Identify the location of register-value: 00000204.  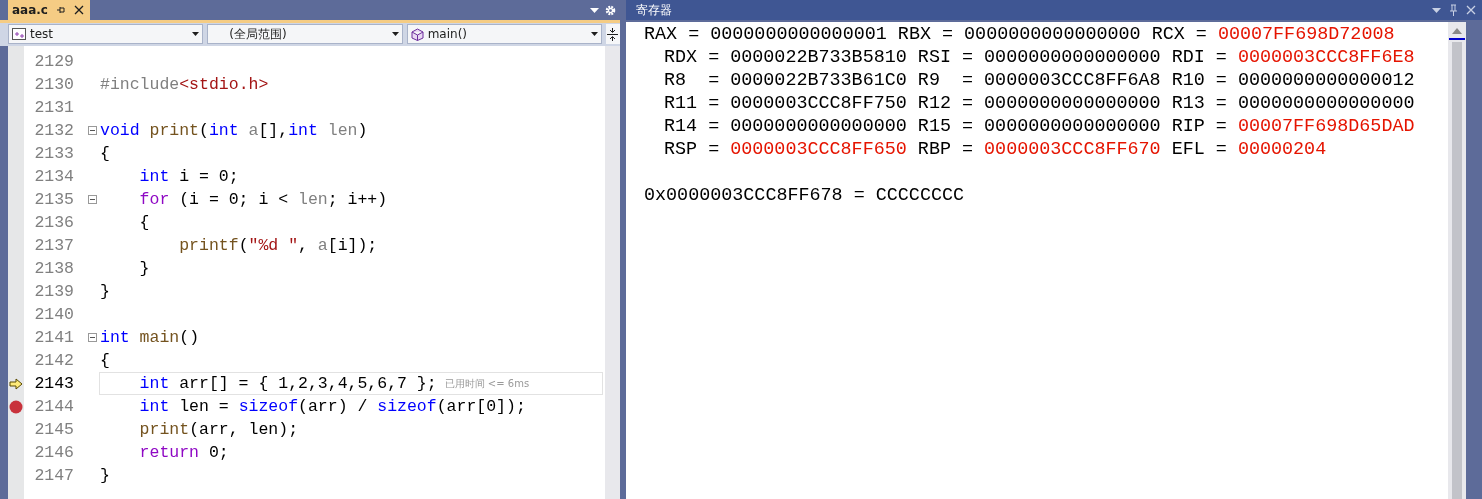
(1282, 149).